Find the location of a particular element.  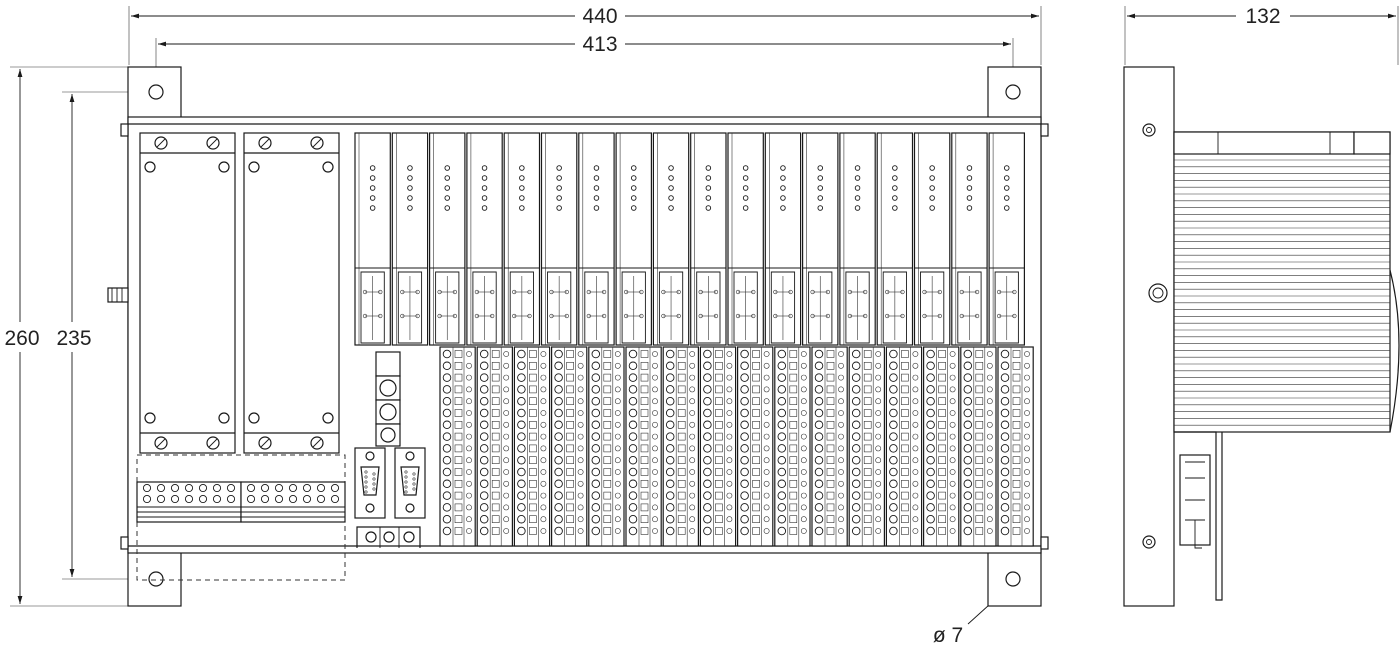

heatsink-body is located at coordinates (1282, 282).